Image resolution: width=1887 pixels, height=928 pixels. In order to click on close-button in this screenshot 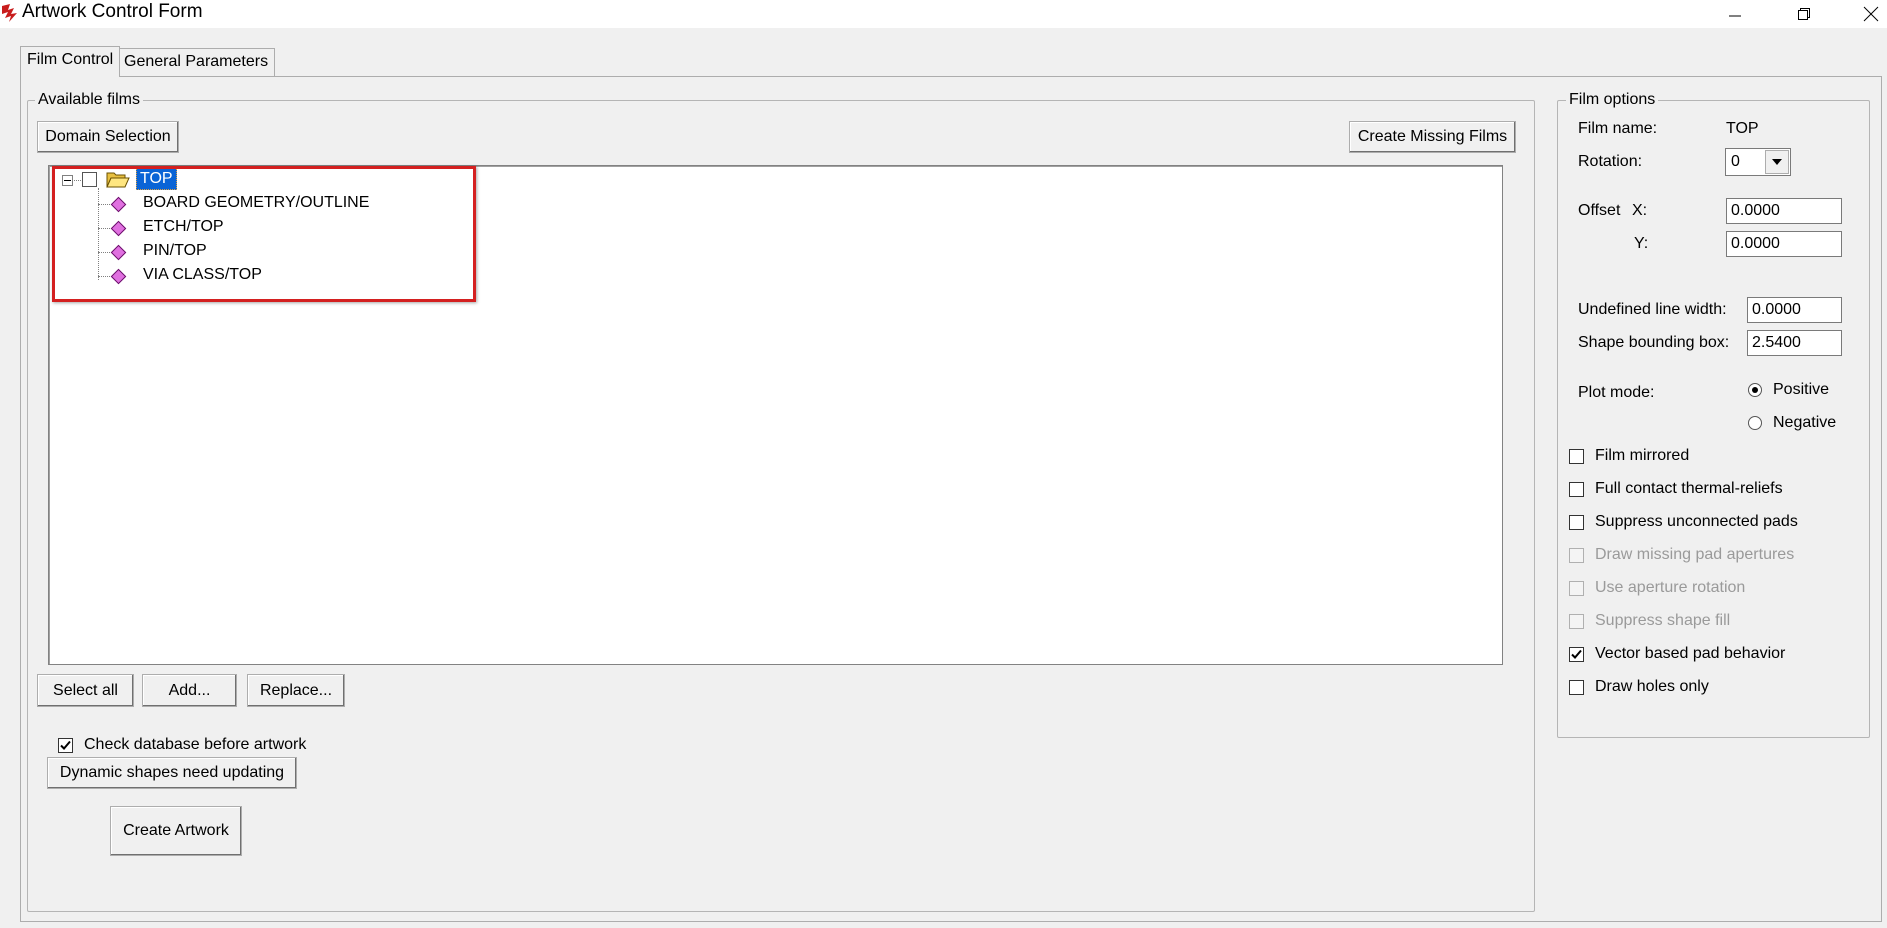, I will do `click(1867, 14)`.